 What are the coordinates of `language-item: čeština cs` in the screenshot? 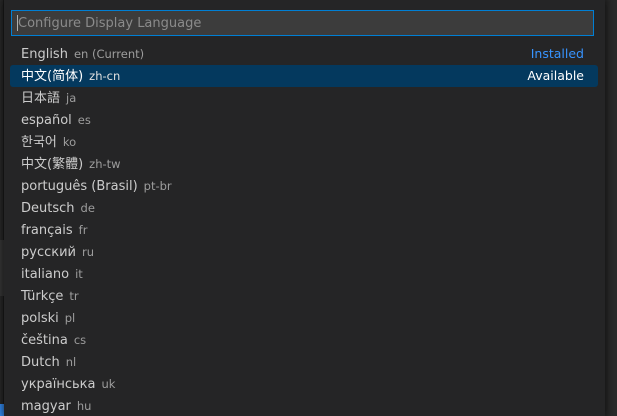 It's located at (304, 340).